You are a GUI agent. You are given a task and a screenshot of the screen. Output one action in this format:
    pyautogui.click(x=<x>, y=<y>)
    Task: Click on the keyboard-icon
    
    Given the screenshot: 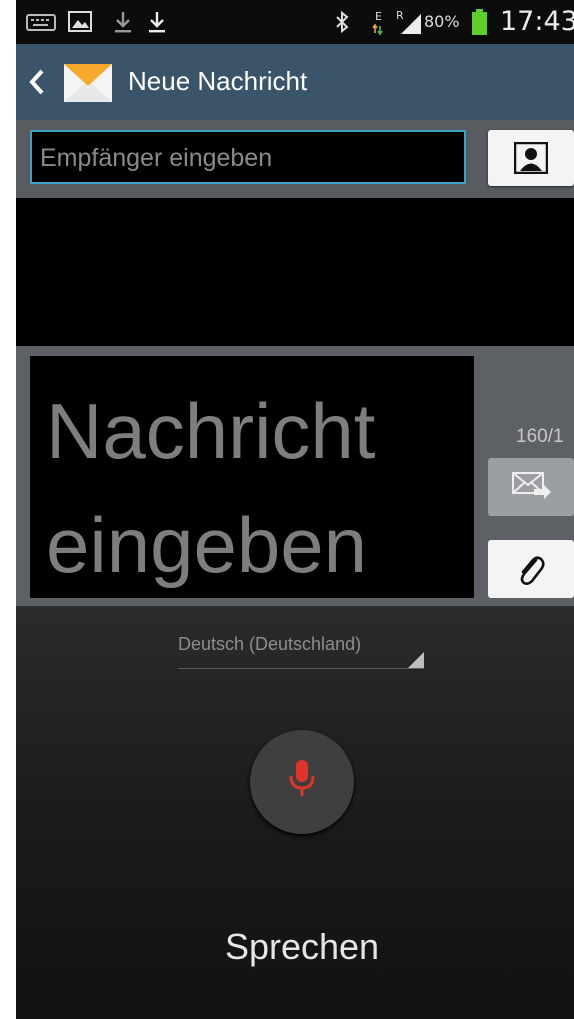 What is the action you would take?
    pyautogui.click(x=41, y=22)
    